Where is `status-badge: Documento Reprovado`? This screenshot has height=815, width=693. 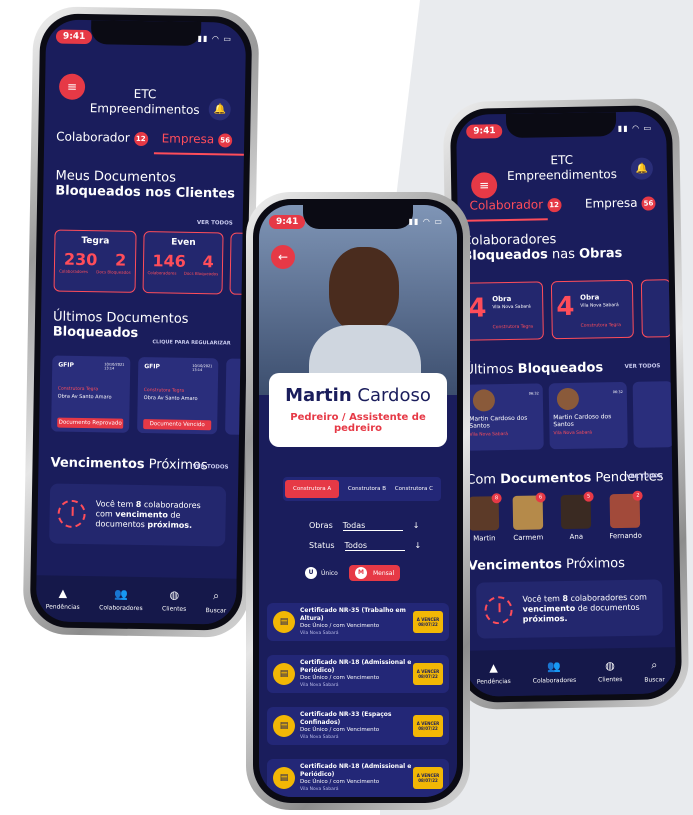 status-badge: Documento Reprovado is located at coordinates (90, 423).